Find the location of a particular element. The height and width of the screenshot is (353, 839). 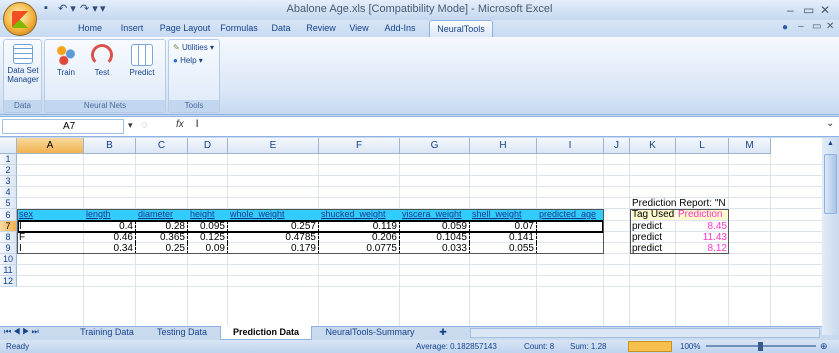

column-header: M is located at coordinates (750, 146).